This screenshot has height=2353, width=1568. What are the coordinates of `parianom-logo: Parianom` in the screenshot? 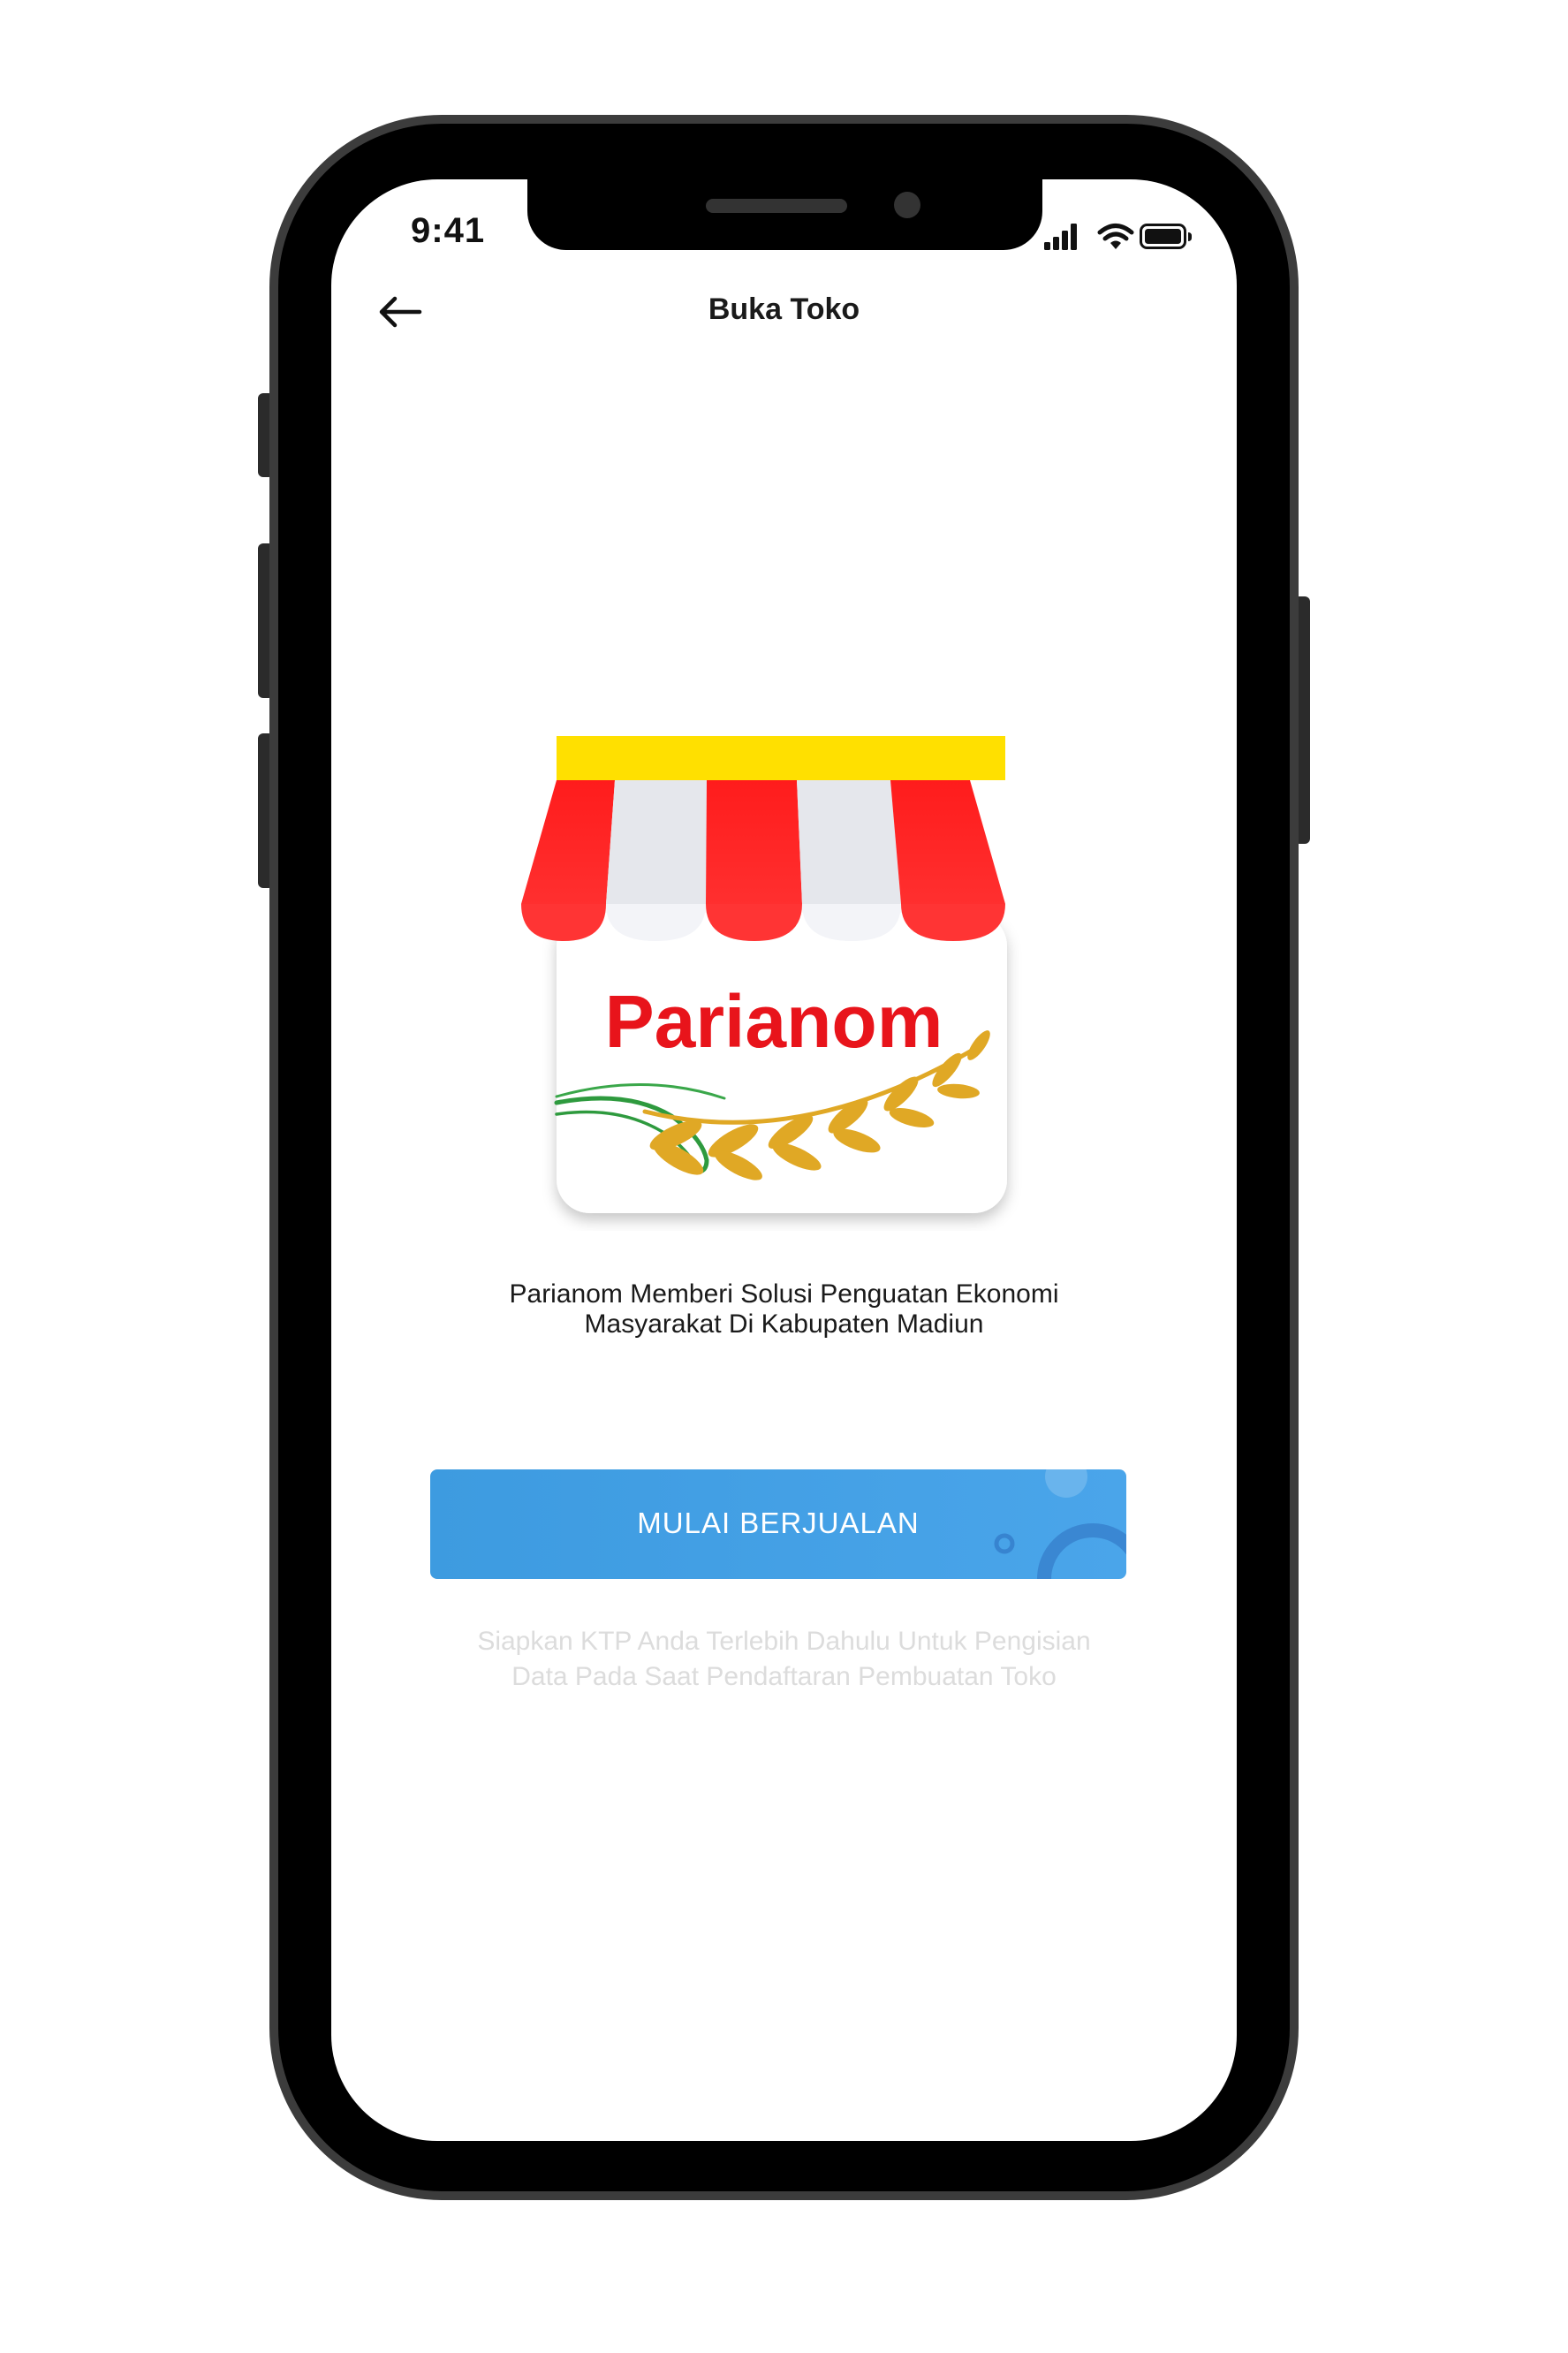 It's located at (764, 974).